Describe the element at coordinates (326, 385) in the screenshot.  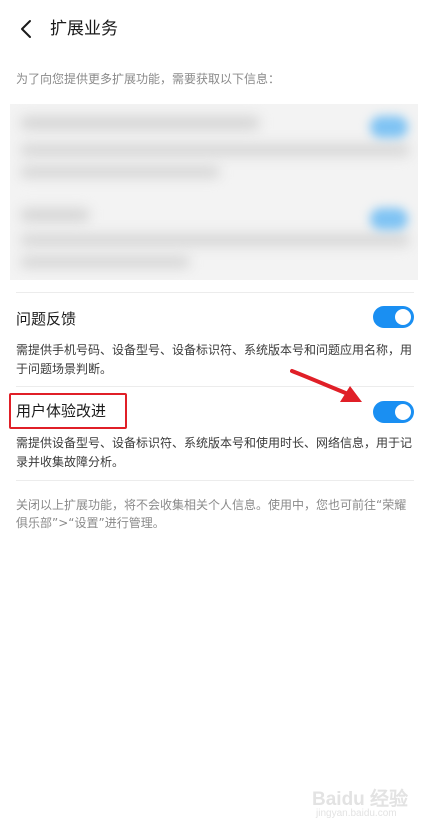
I see `annotation-arrow-icon` at that location.